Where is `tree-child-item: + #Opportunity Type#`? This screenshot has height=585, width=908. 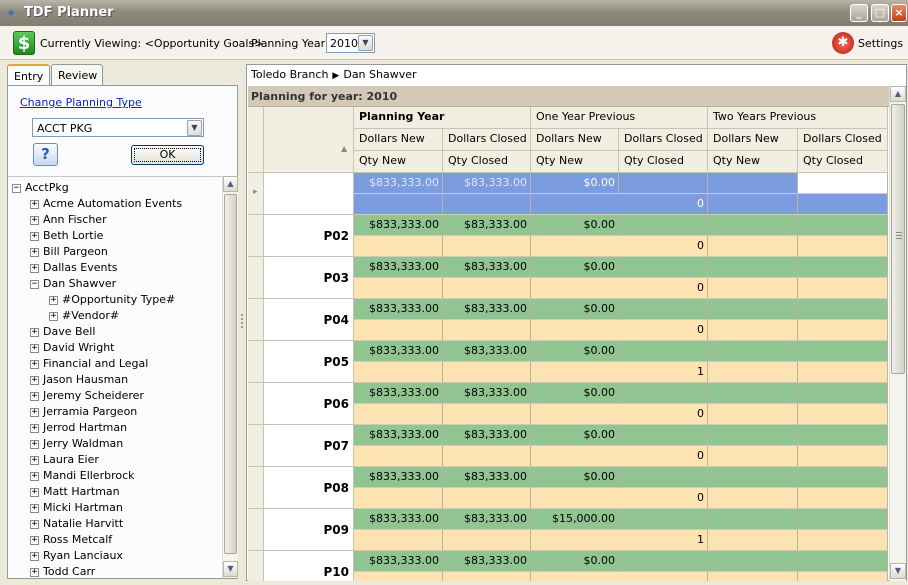 tree-child-item: + #Opportunity Type# is located at coordinates (112, 300).